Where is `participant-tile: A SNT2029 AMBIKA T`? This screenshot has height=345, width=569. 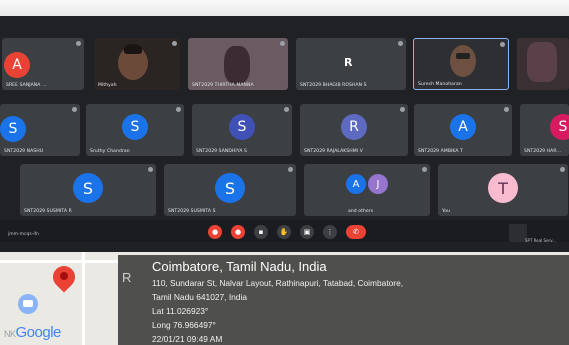
participant-tile: A SNT2029 AMBIKA T is located at coordinates (463, 130).